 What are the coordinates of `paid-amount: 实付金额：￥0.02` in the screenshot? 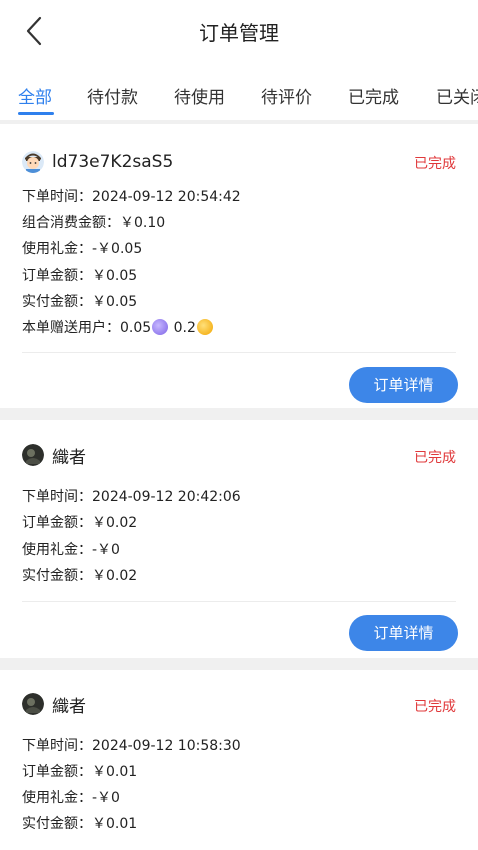 It's located at (80, 576).